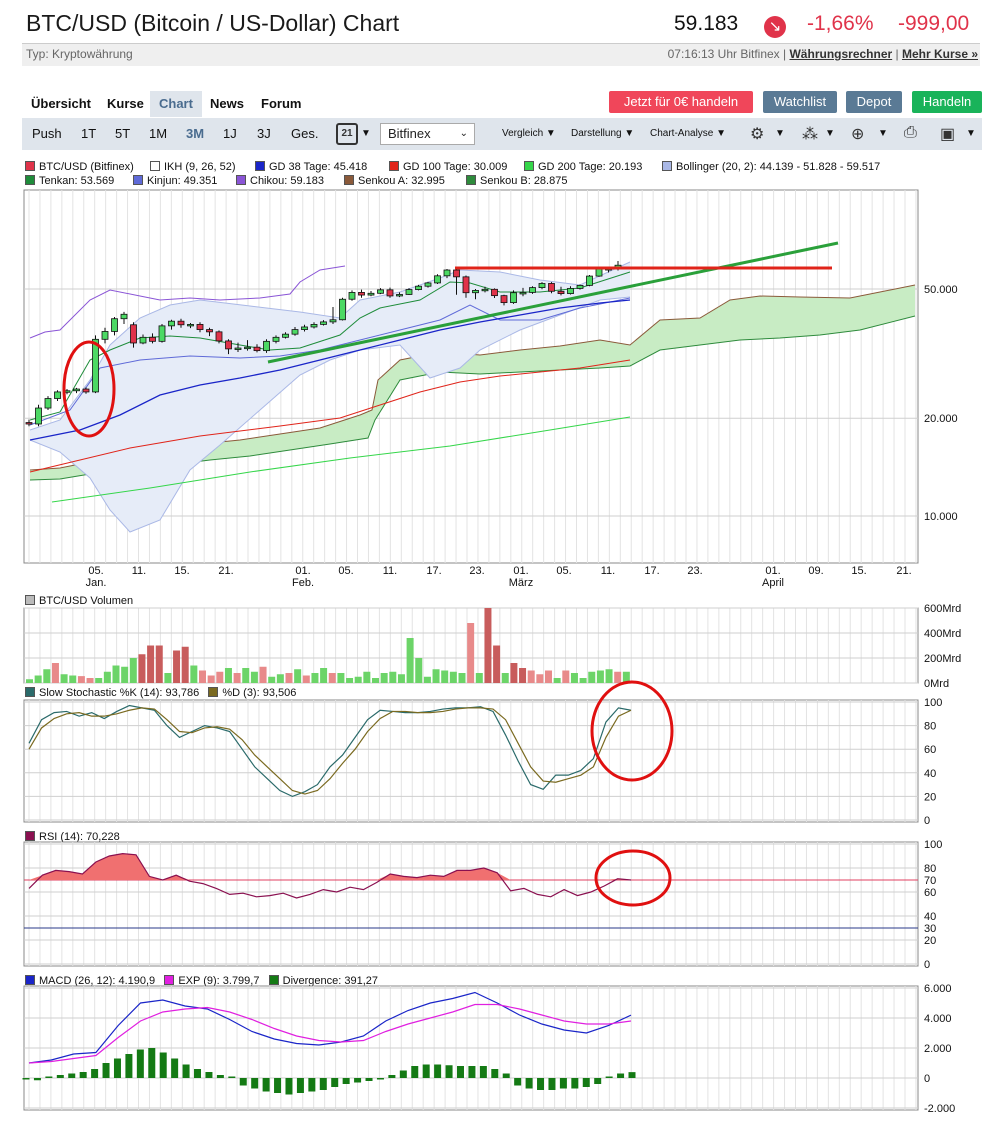 The image size is (1006, 1130). Describe the element at coordinates (930, 774) in the screenshot. I see `stoch-tick-label: 40` at that location.